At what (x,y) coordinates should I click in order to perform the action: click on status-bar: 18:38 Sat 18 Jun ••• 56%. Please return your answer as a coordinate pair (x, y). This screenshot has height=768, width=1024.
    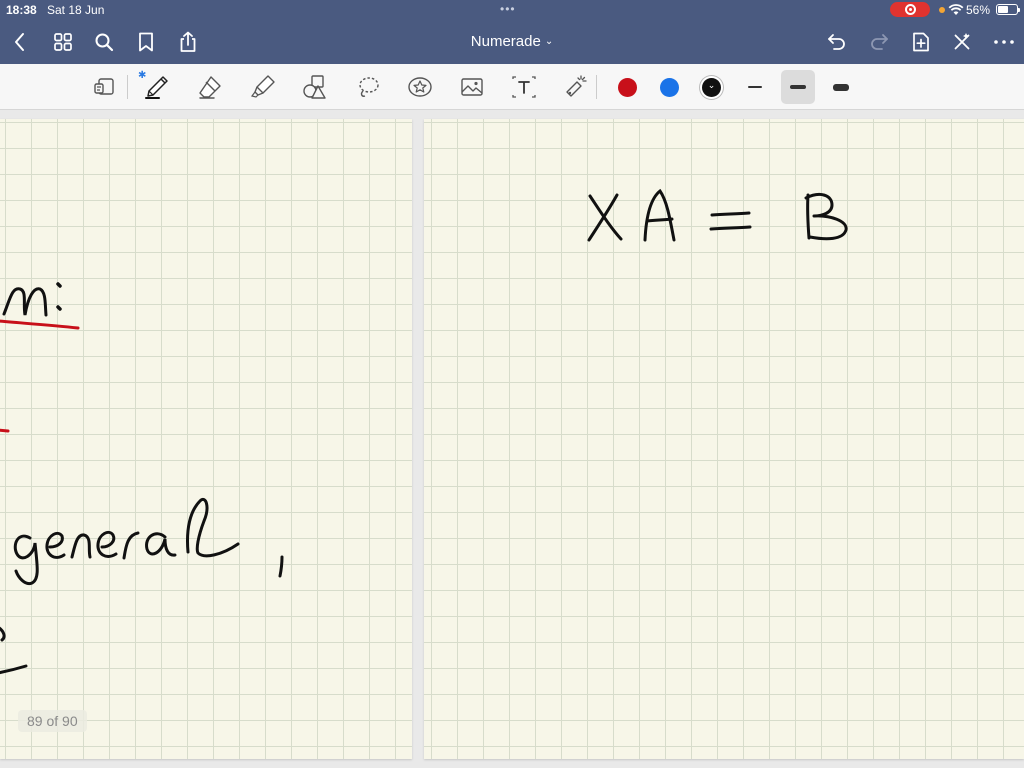
    Looking at the image, I should click on (512, 10).